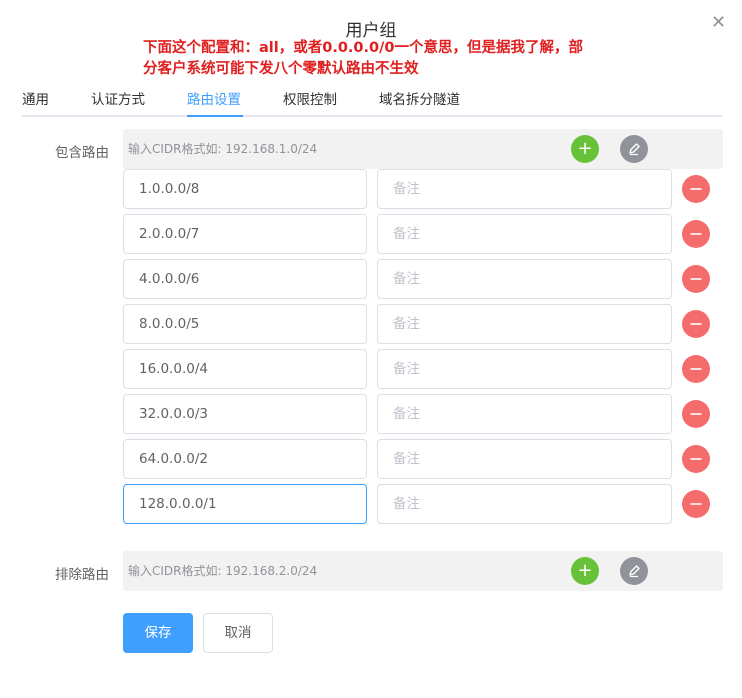 The image size is (742, 698). What do you see at coordinates (419, 101) in the screenshot?
I see `tab-split-tunnel: 域名拆分隧道` at bounding box center [419, 101].